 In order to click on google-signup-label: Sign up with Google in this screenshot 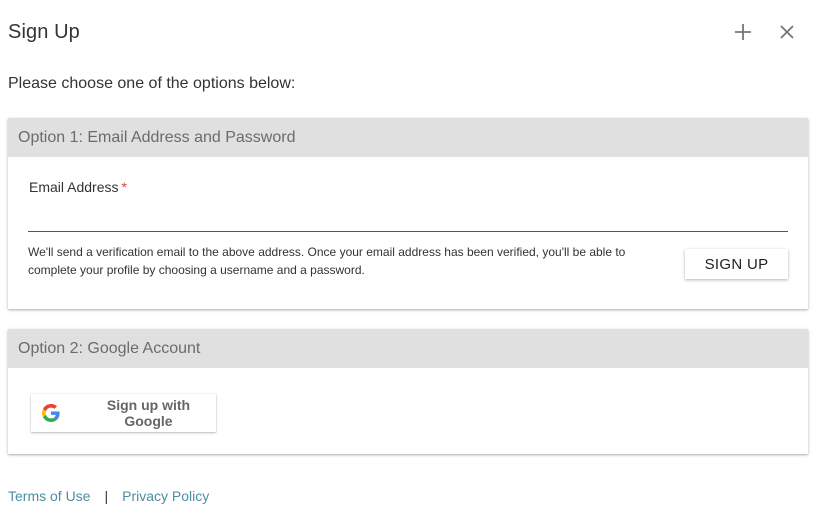, I will do `click(148, 413)`.